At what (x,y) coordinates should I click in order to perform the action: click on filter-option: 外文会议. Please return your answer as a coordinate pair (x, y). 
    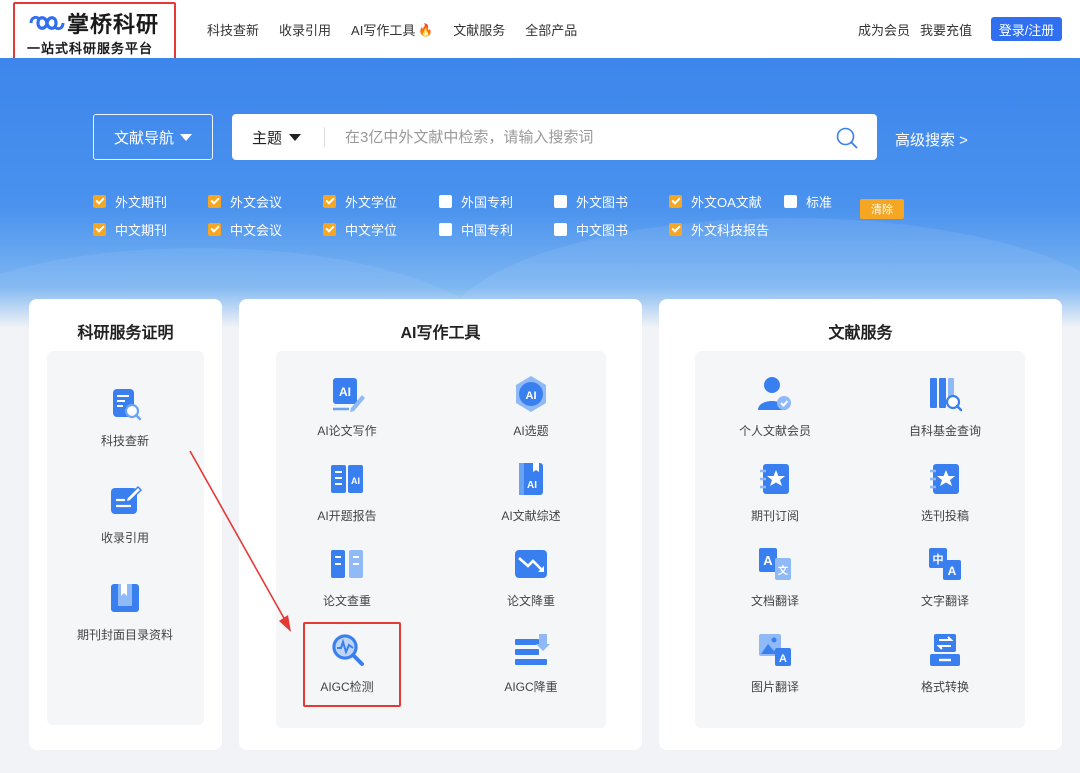
    Looking at the image, I should click on (265, 201).